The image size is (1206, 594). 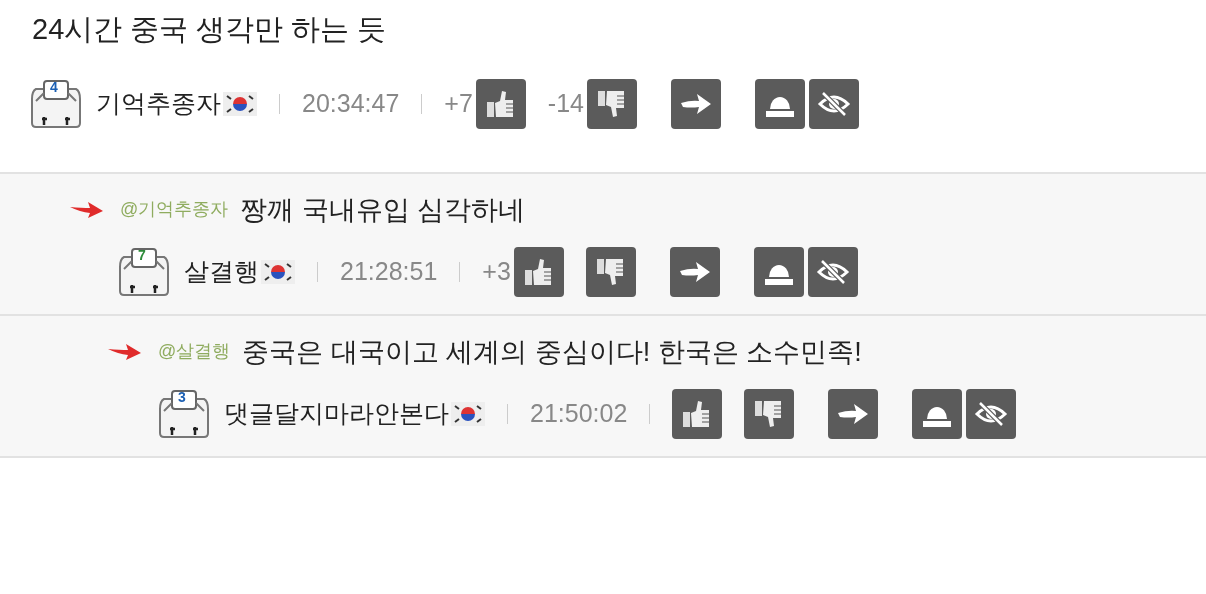 I want to click on post-title: 24시간 중국 생각만 하는 듯, so click(x=209, y=29).